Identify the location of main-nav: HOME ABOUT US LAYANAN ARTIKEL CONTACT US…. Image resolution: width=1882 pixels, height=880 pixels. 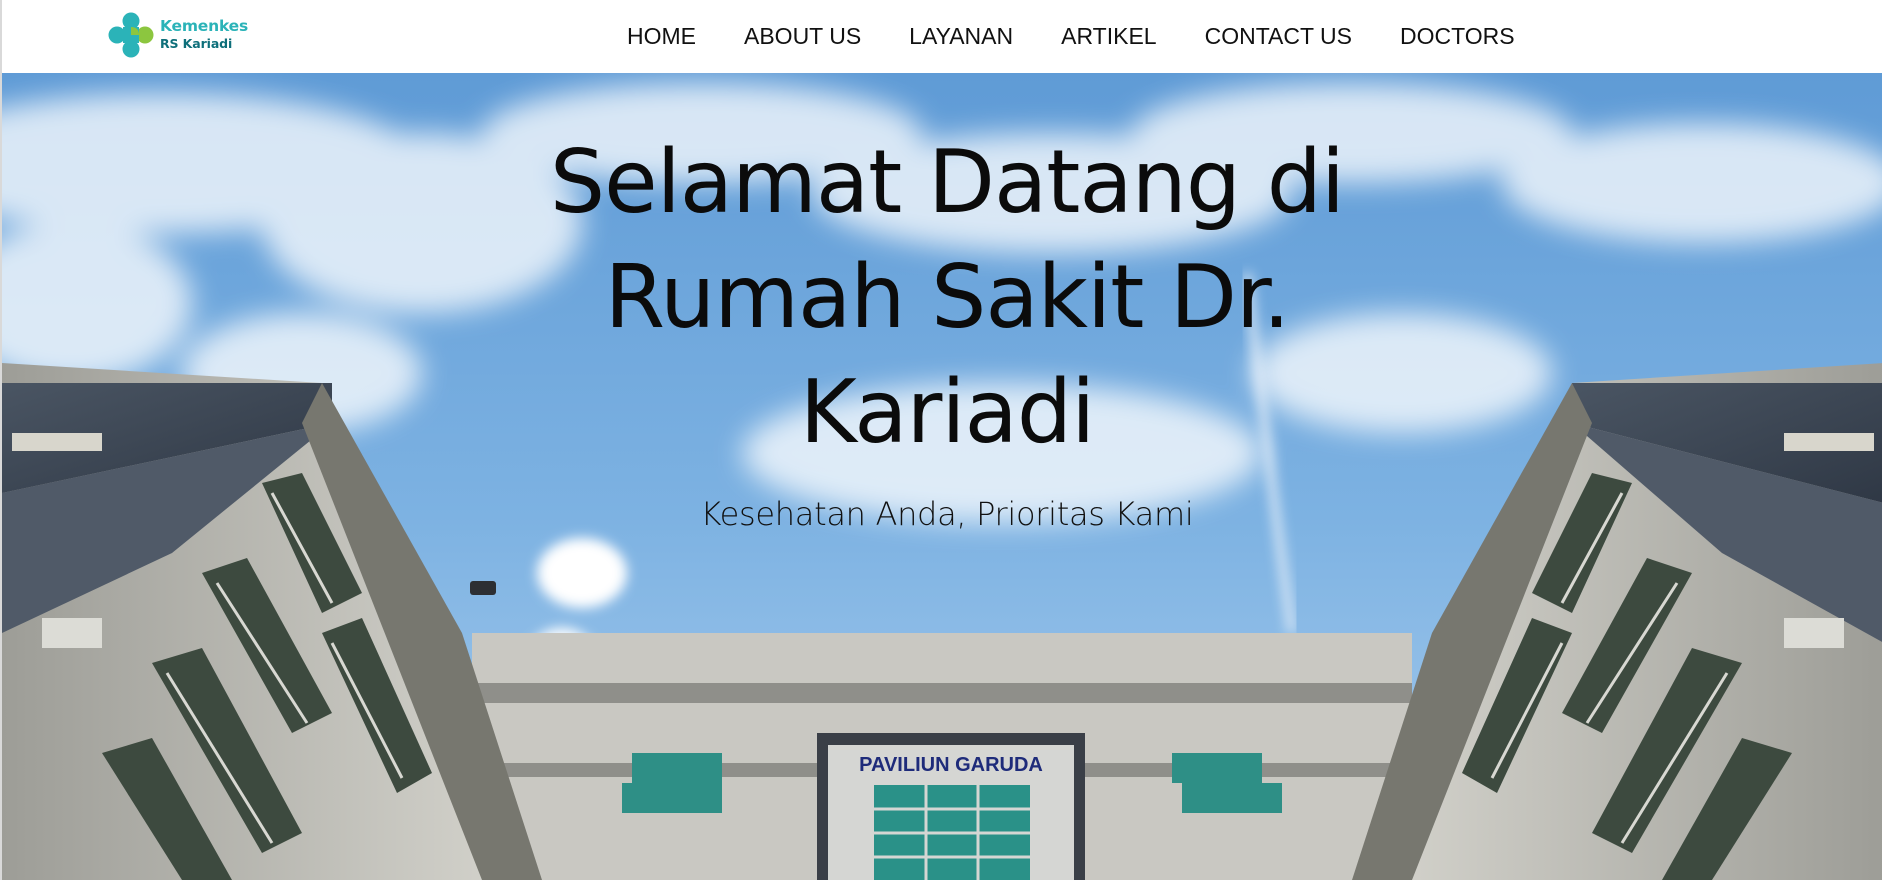
(1071, 37).